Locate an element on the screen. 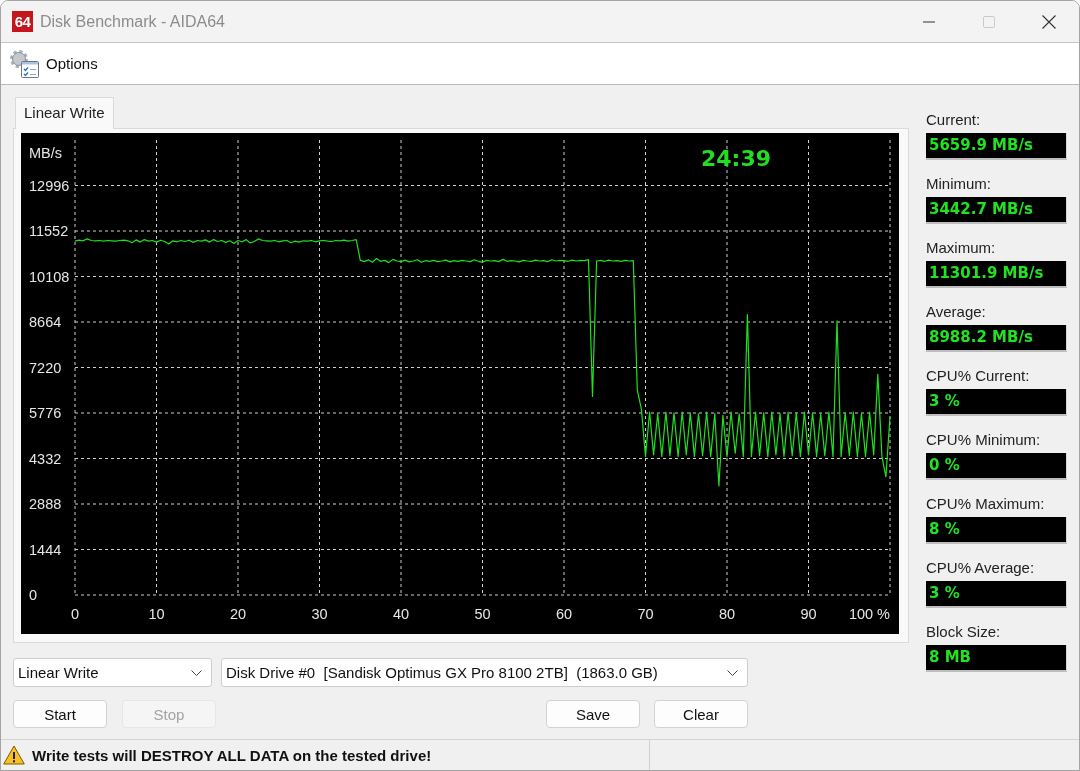  start-button: Start is located at coordinates (60, 714).